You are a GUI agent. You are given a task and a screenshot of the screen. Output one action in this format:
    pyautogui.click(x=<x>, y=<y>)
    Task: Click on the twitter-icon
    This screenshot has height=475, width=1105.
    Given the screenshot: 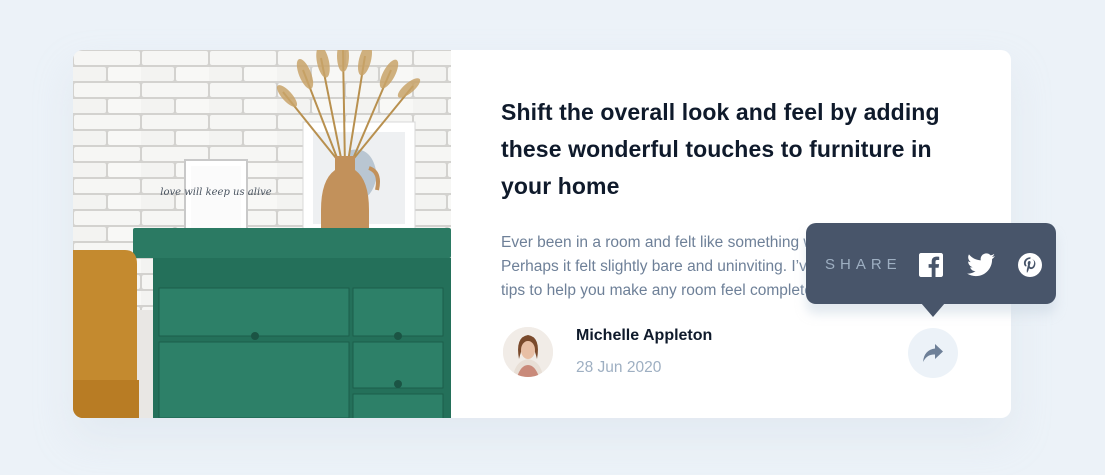 What is the action you would take?
    pyautogui.click(x=981, y=265)
    